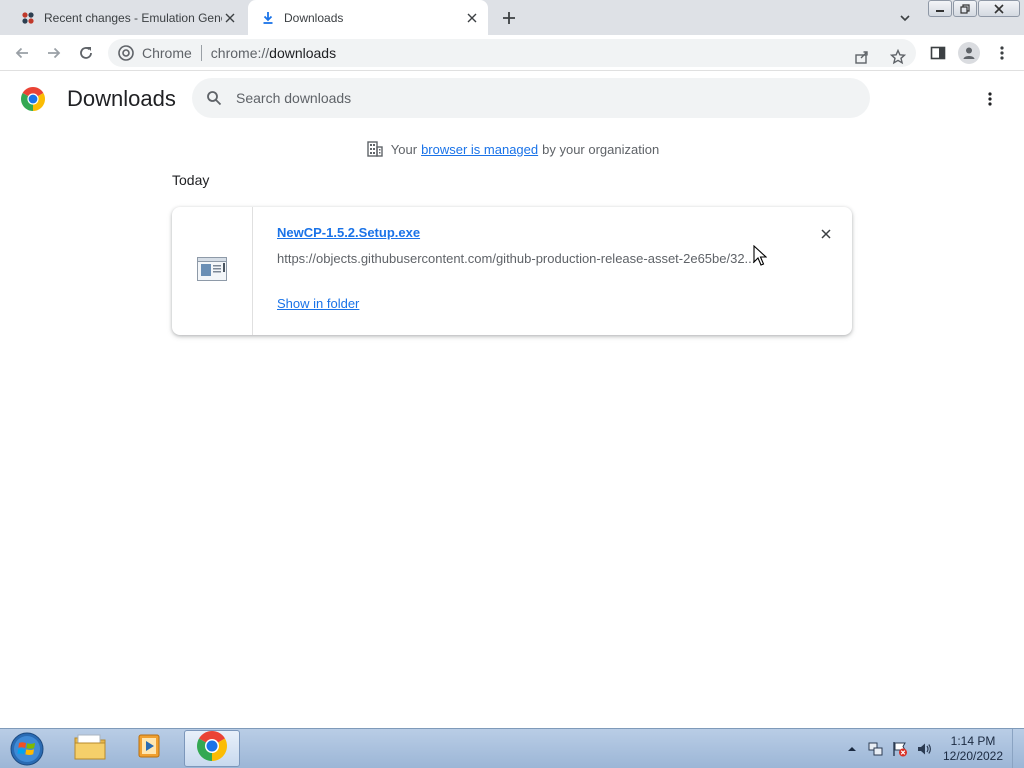 This screenshot has width=1024, height=768. I want to click on search-input, so click(536, 98).